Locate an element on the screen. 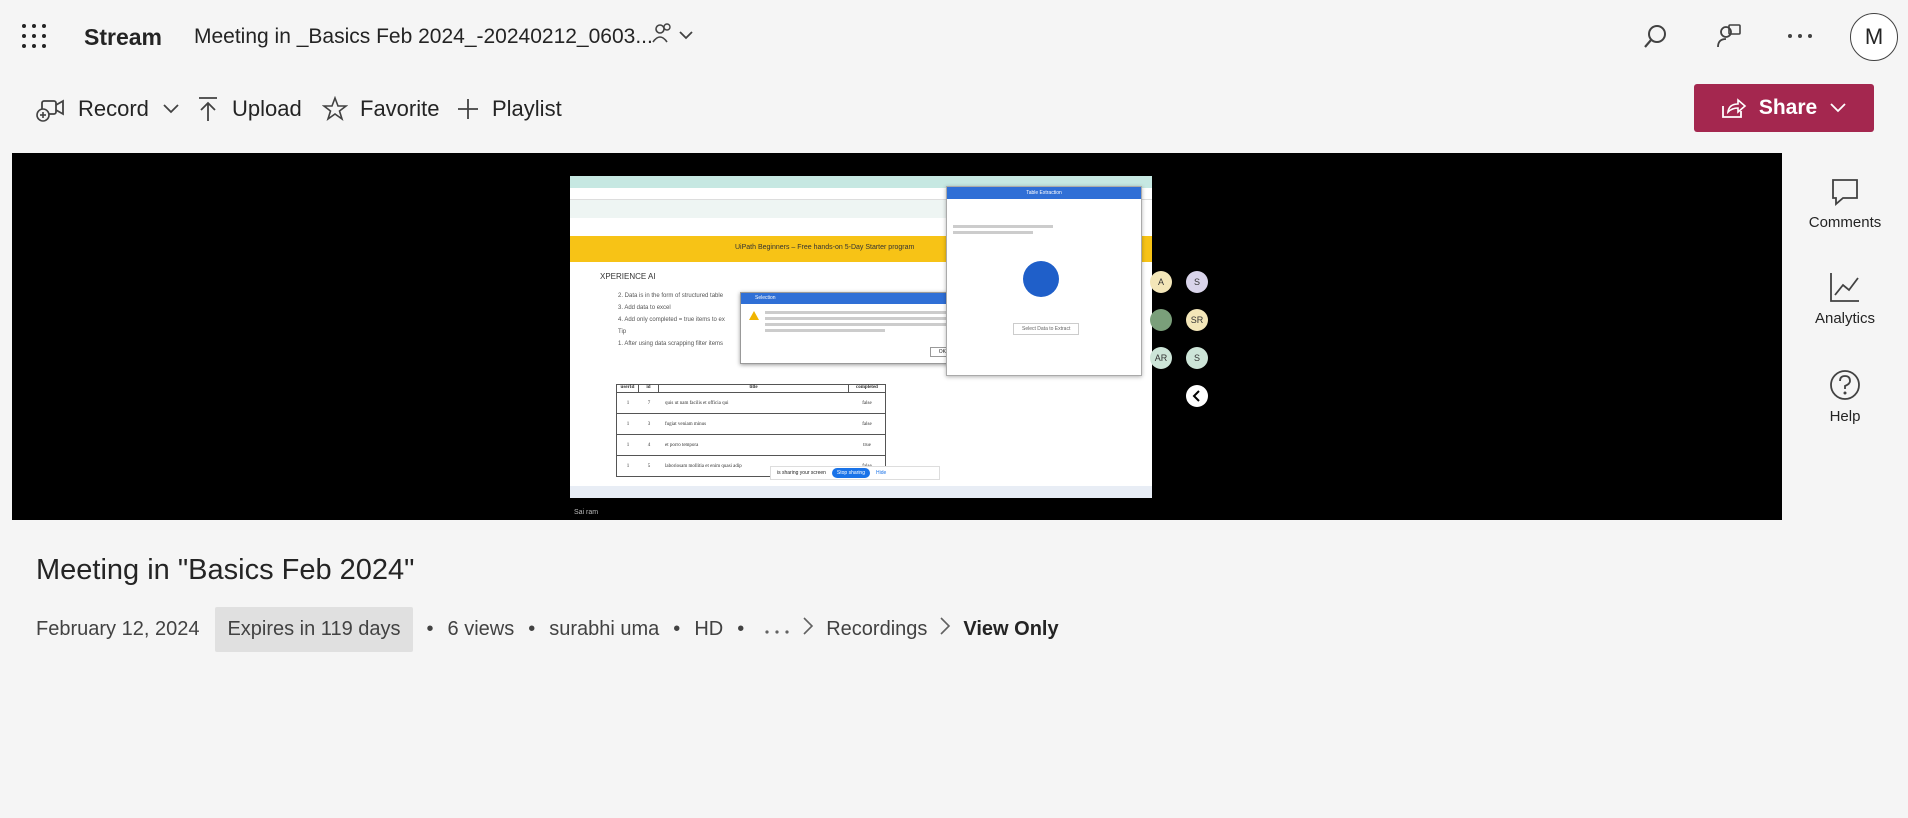  upload-label: Upload is located at coordinates (267, 108).